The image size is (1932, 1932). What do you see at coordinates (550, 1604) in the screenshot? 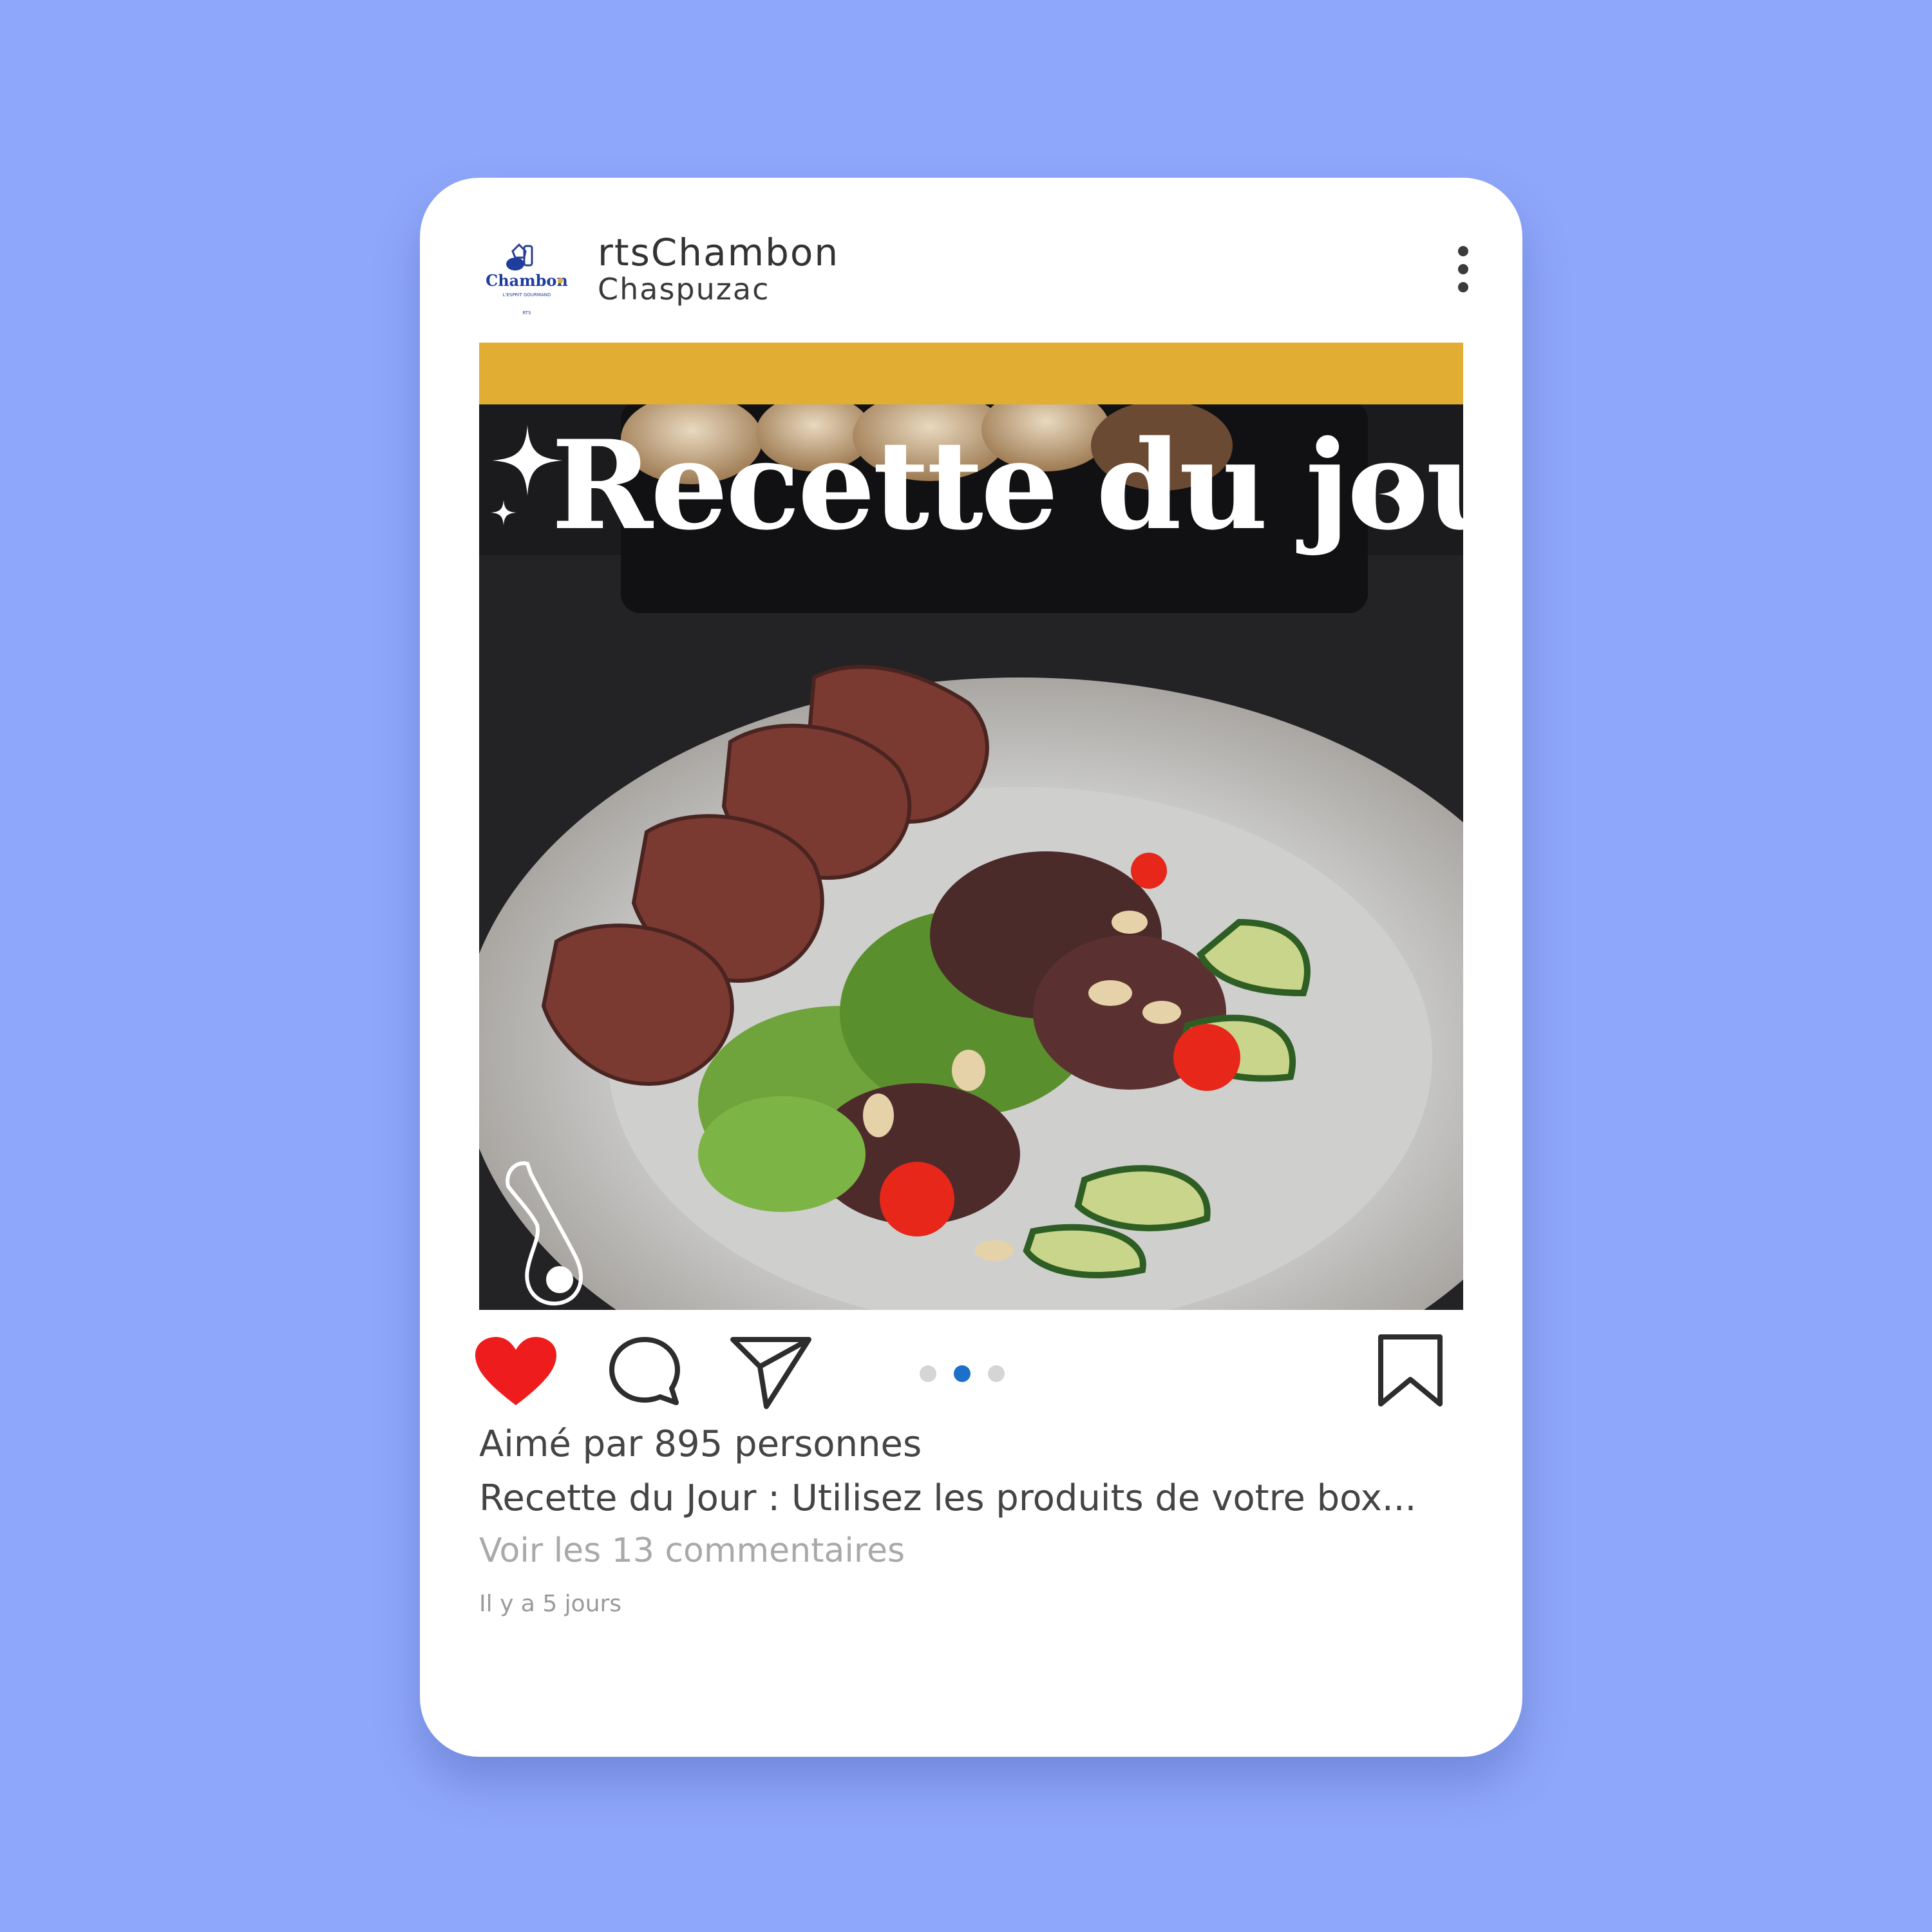
I see `post-timestamp: Il y a 5 jours` at bounding box center [550, 1604].